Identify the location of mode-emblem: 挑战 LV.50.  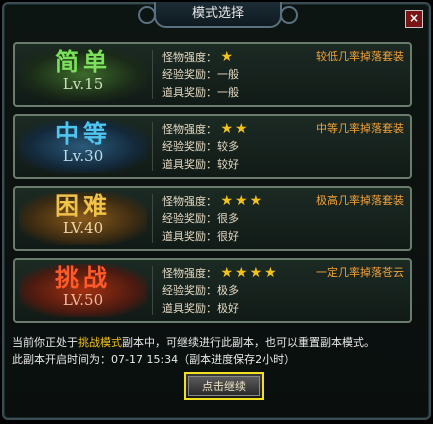
(83, 290).